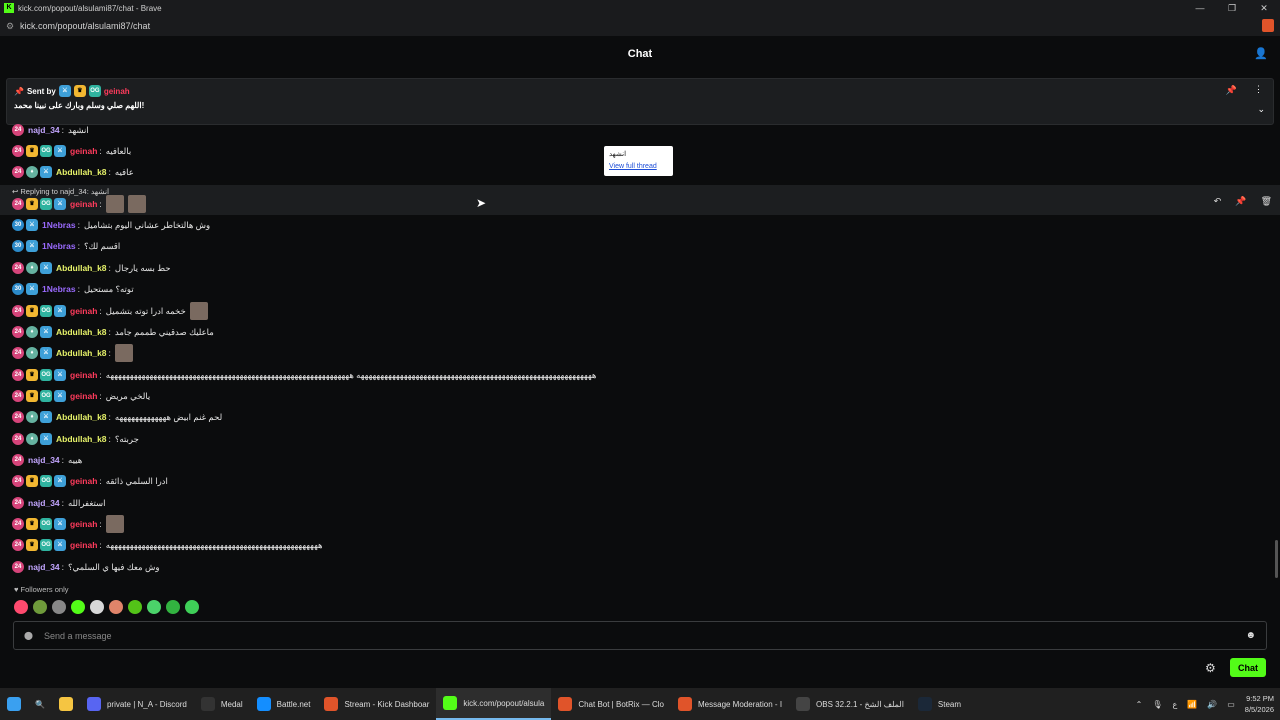 This screenshot has height=720, width=1280. I want to click on search-button: 🔍, so click(40, 704).